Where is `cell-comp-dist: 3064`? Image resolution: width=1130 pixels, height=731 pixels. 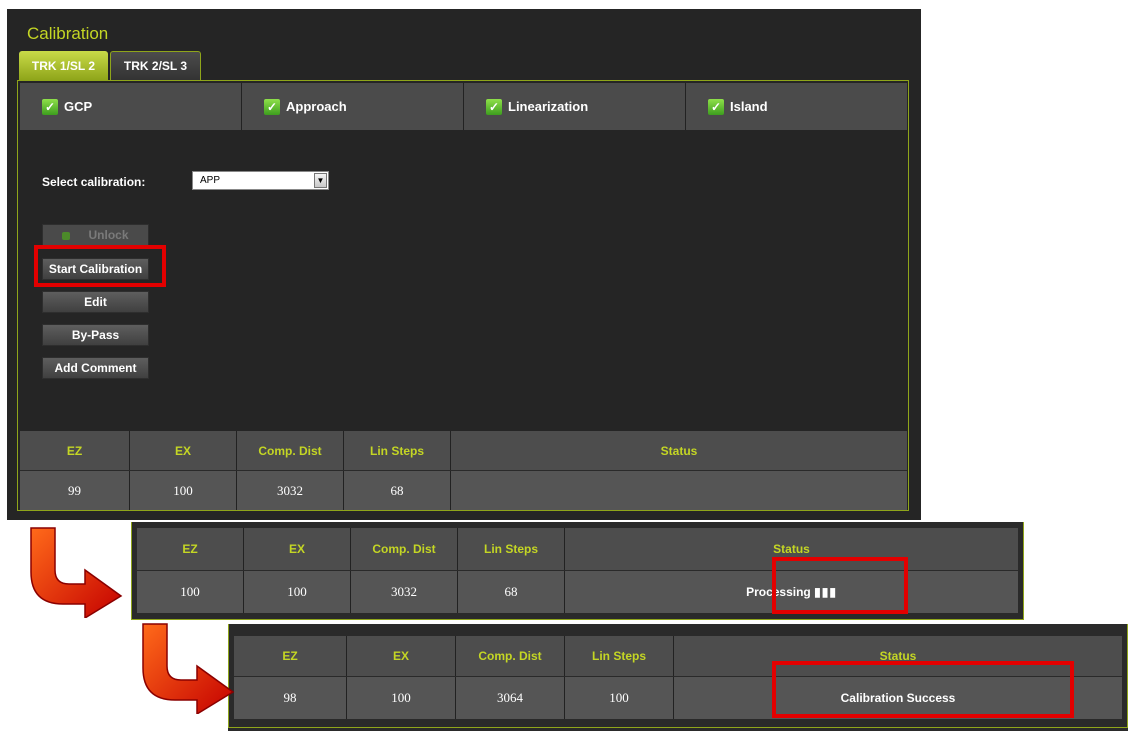
cell-comp-dist: 3064 is located at coordinates (510, 698).